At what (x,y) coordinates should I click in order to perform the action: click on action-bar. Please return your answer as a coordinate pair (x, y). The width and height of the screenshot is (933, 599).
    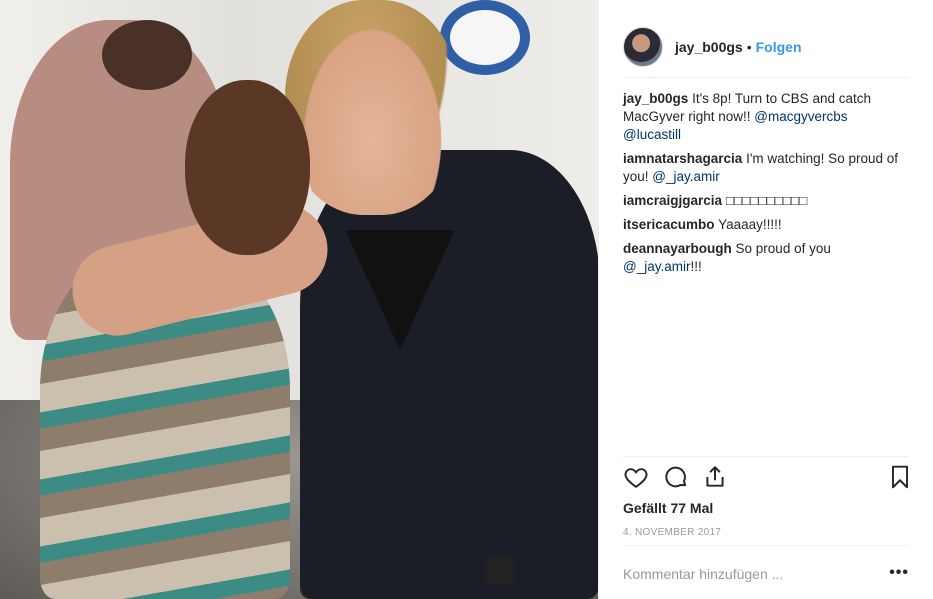
    Looking at the image, I should click on (768, 479).